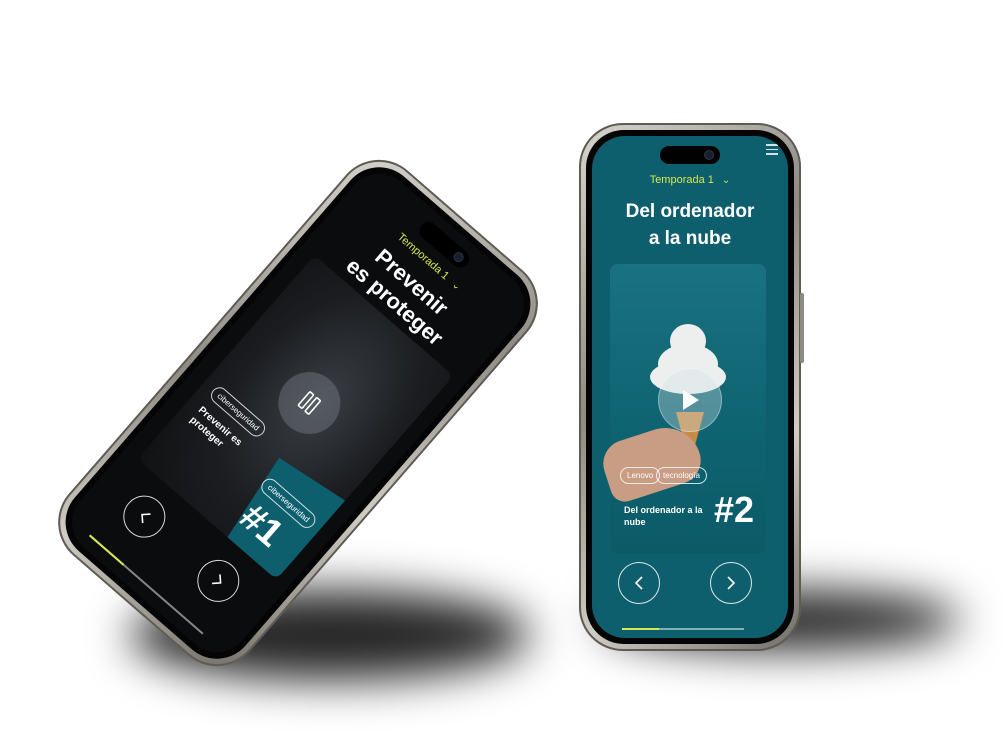 The width and height of the screenshot is (1003, 752). I want to click on play-icon, so click(691, 400).